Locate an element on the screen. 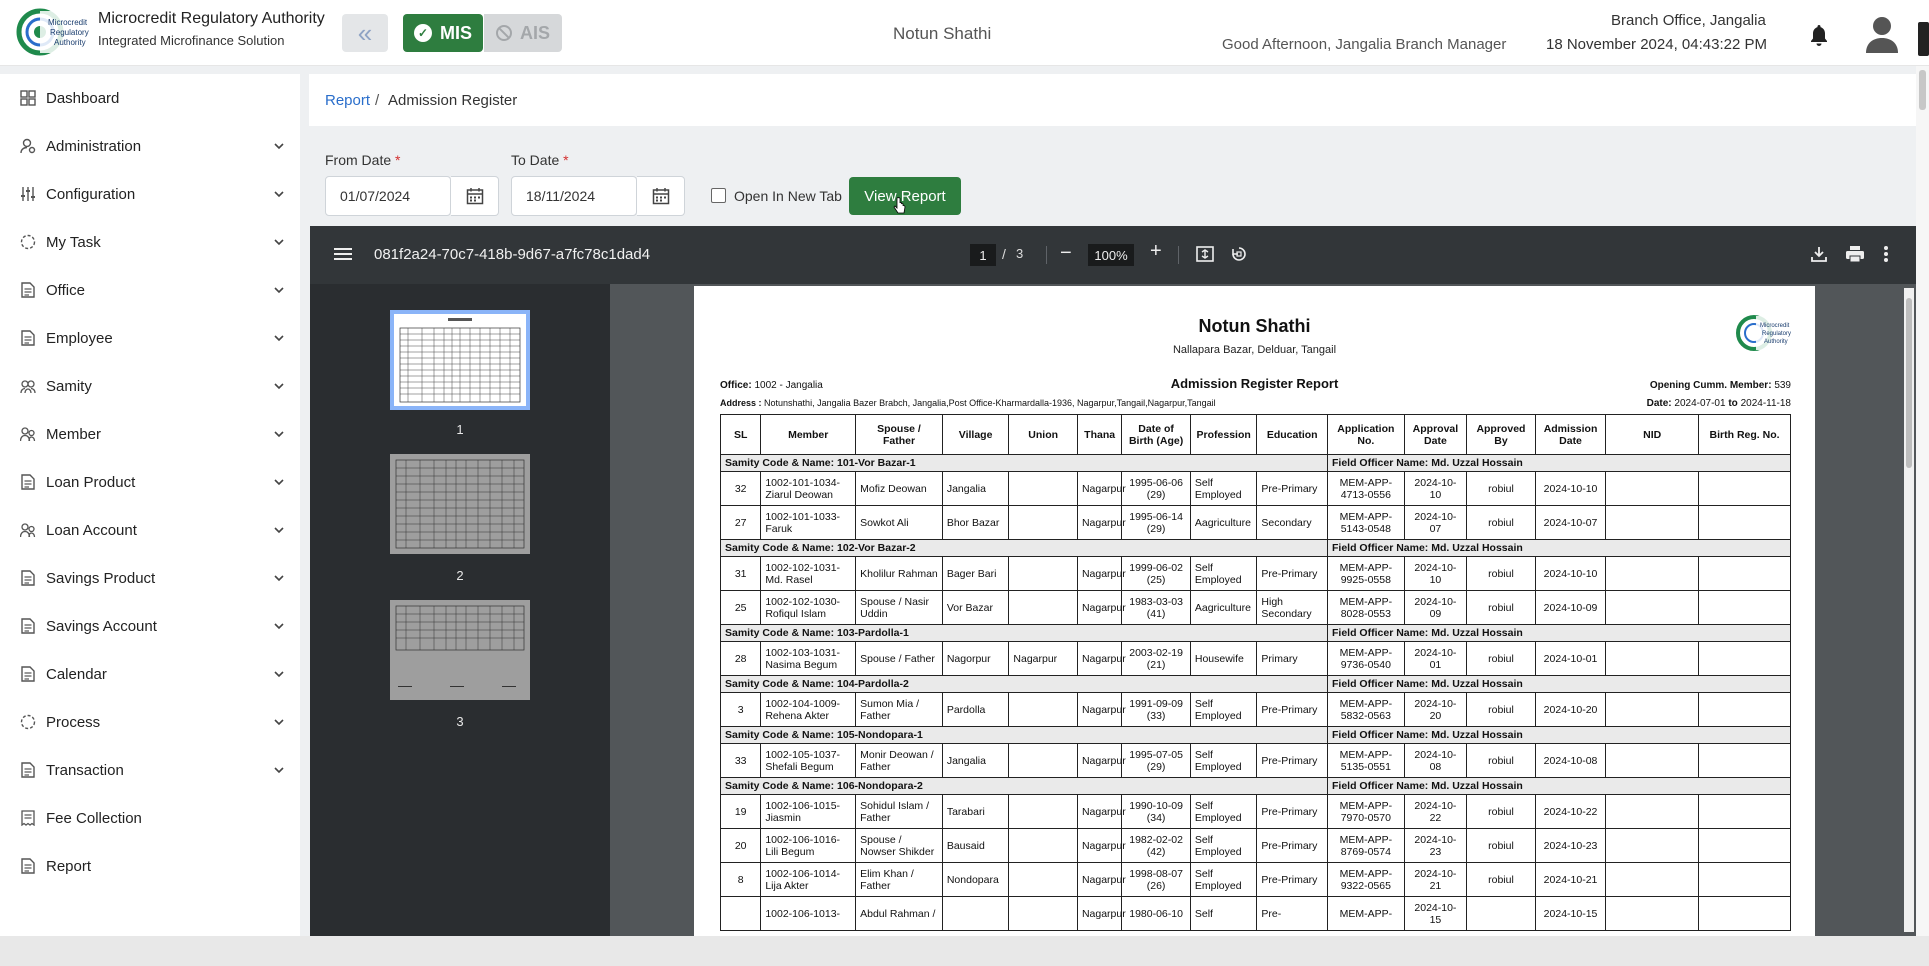 The image size is (1929, 966). zoom-level-input: 100% is located at coordinates (1111, 255).